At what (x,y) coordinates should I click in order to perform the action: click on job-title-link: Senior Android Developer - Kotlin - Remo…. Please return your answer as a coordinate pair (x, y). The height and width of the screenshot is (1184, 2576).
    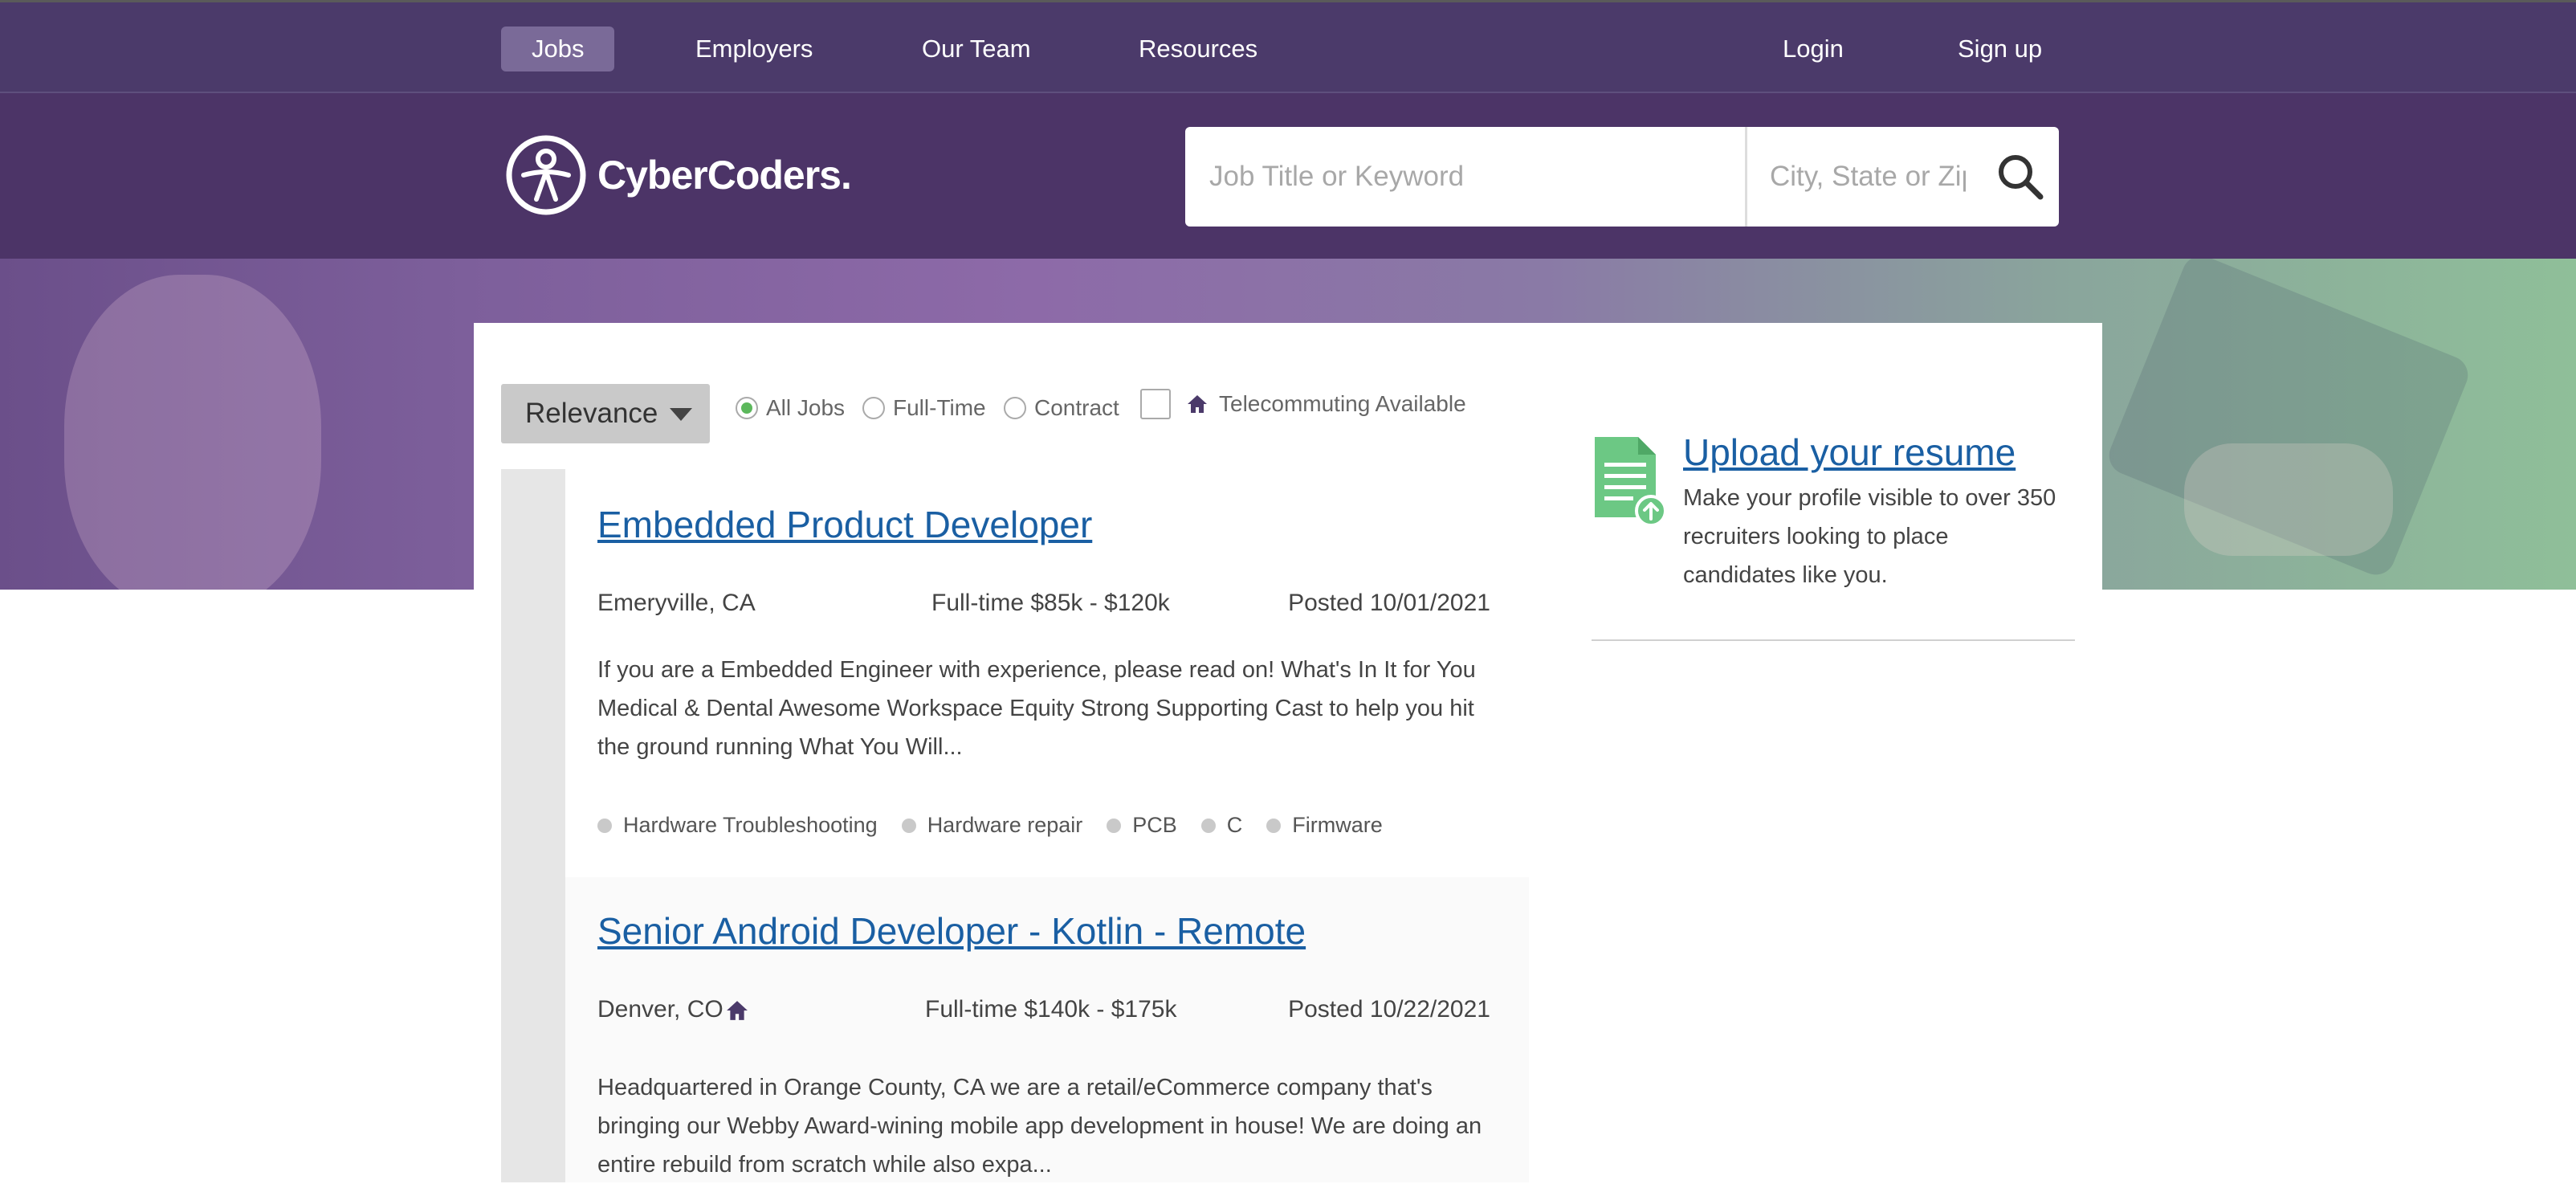
    Looking at the image, I should click on (951, 931).